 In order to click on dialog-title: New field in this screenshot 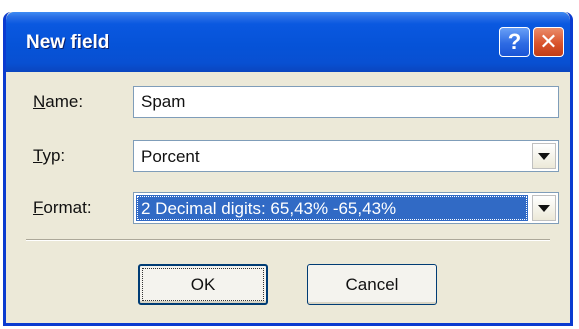, I will do `click(68, 42)`.